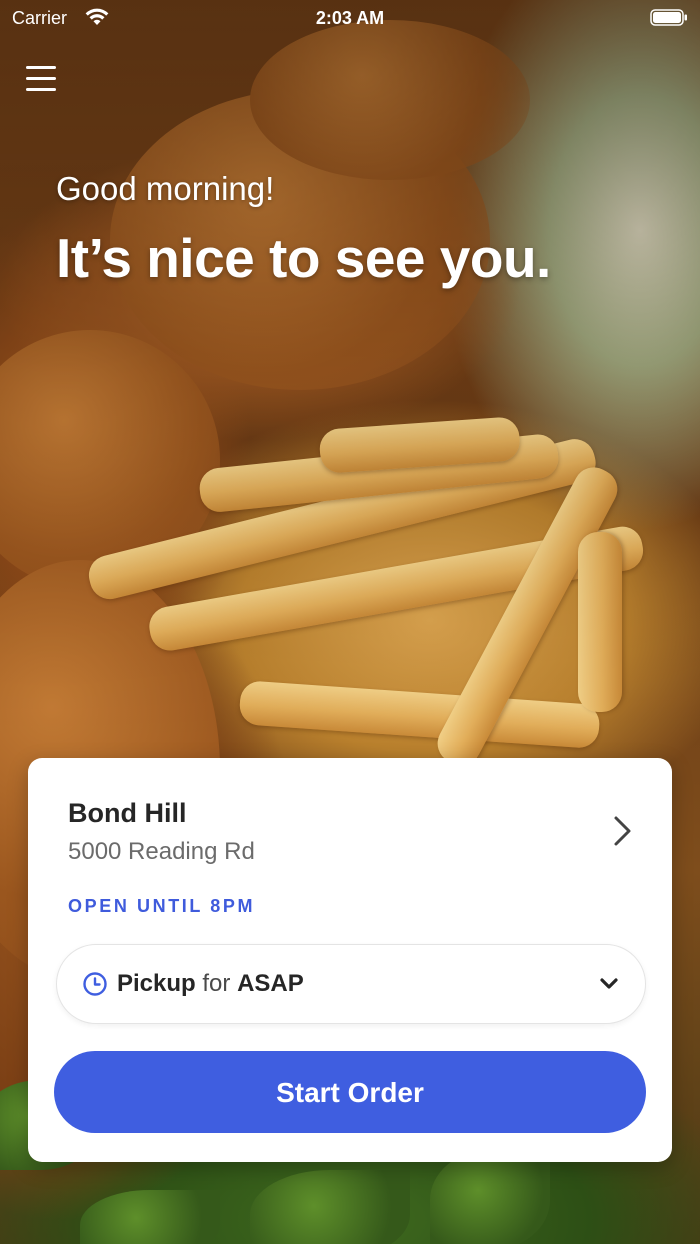  What do you see at coordinates (127, 813) in the screenshot?
I see `location-name: Bond Hill` at bounding box center [127, 813].